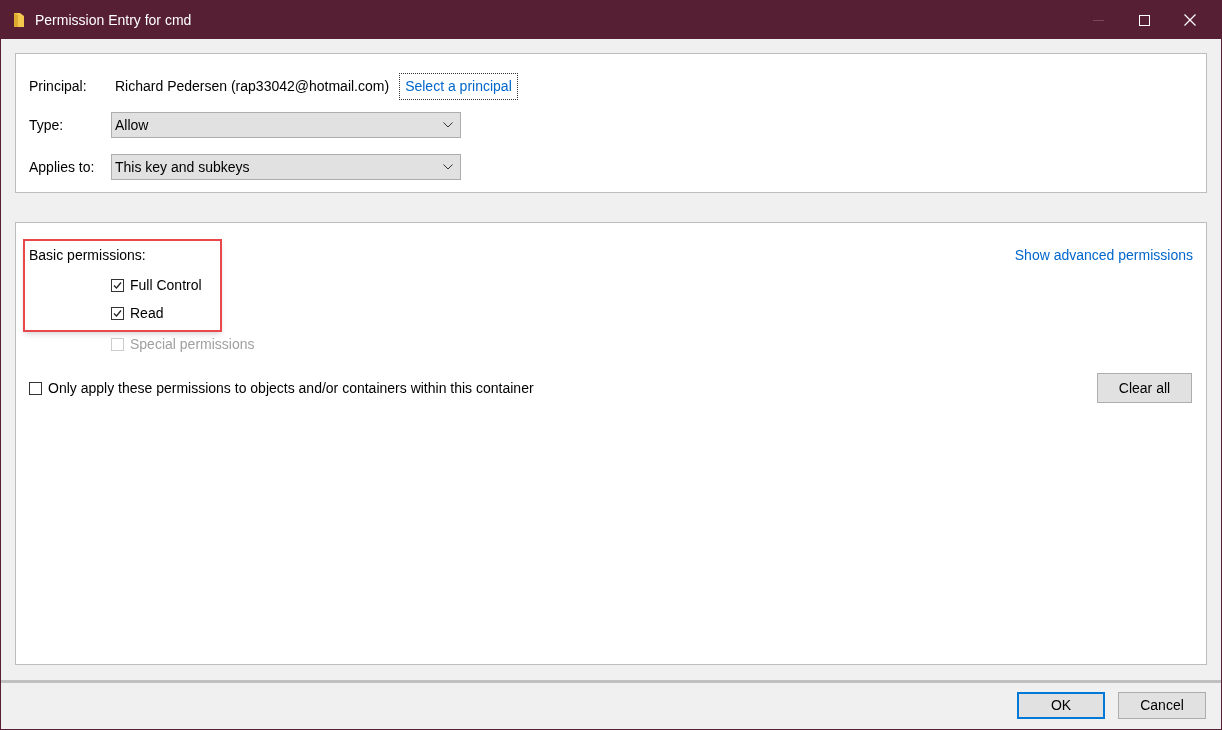  Describe the element at coordinates (58, 86) in the screenshot. I see `field-label: Principal:` at that location.